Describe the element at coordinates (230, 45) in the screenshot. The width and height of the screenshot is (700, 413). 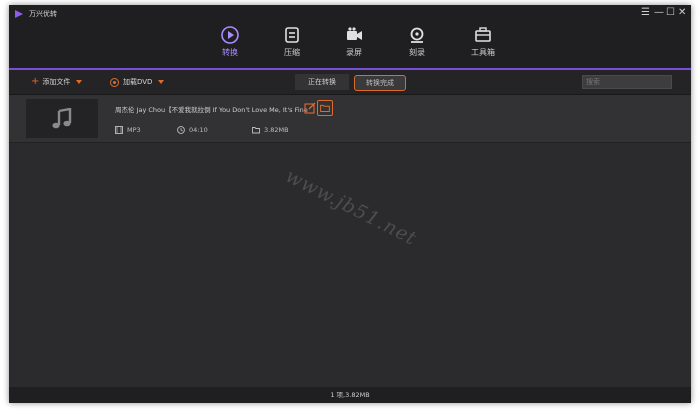
I see `tab-convert: 转换` at that location.